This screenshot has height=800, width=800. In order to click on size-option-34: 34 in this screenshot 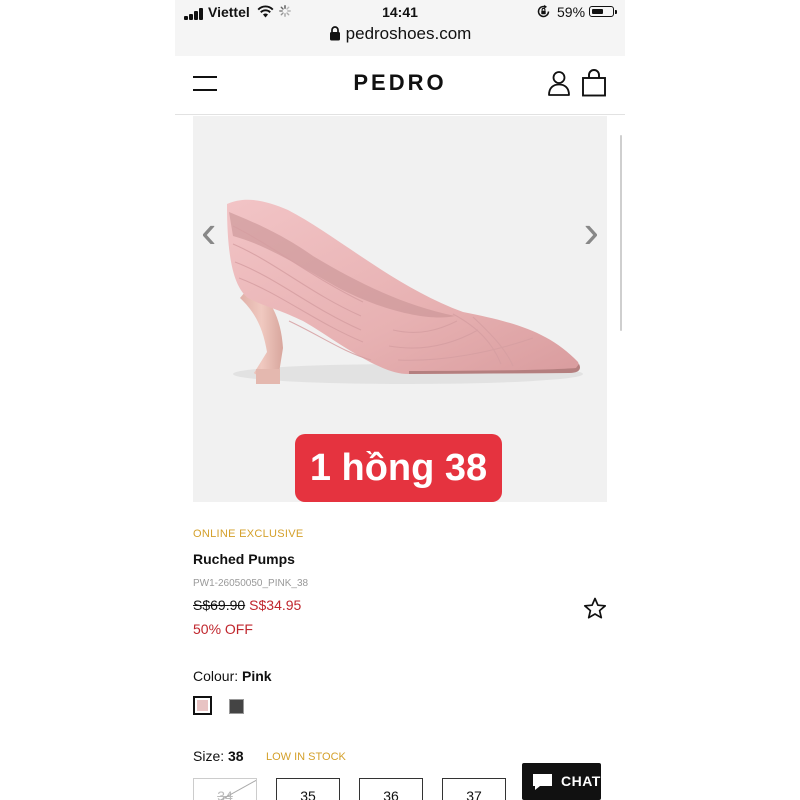, I will do `click(225, 789)`.